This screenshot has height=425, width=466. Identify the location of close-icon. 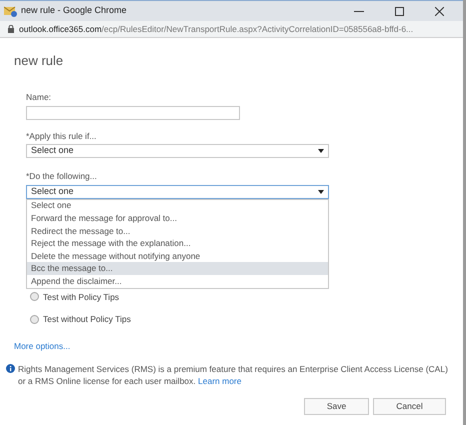
(439, 11).